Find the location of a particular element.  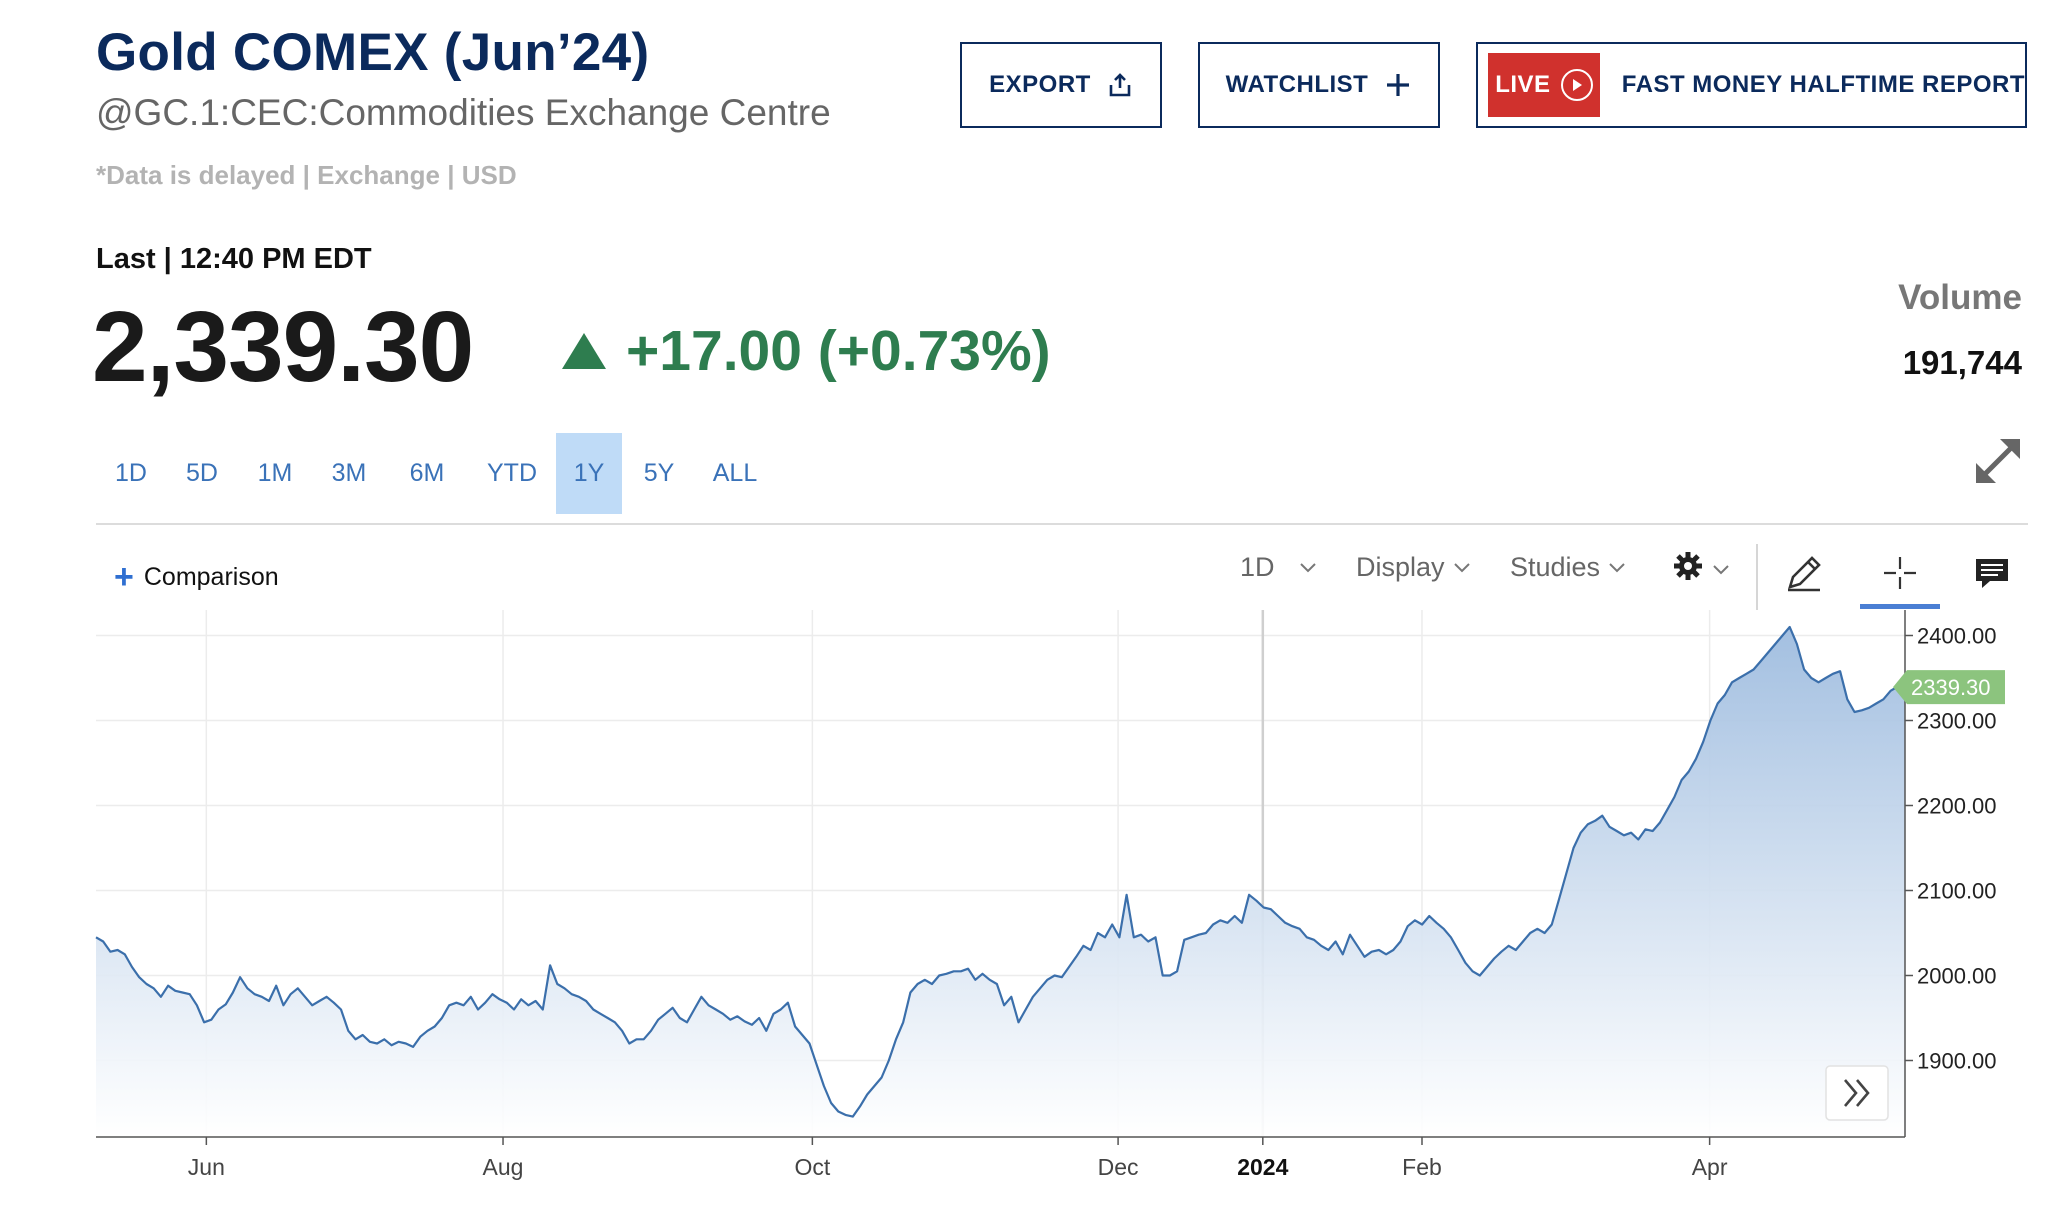

last-value-label: 2339.30 is located at coordinates (1951, 687).